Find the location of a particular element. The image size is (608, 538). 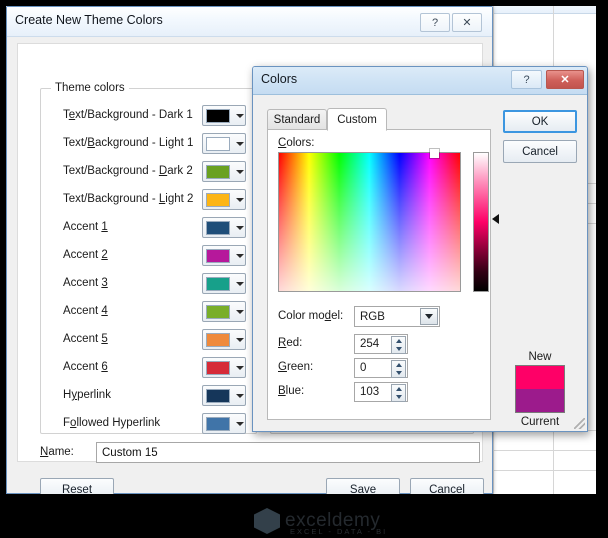

green-input: 0 is located at coordinates (381, 368).